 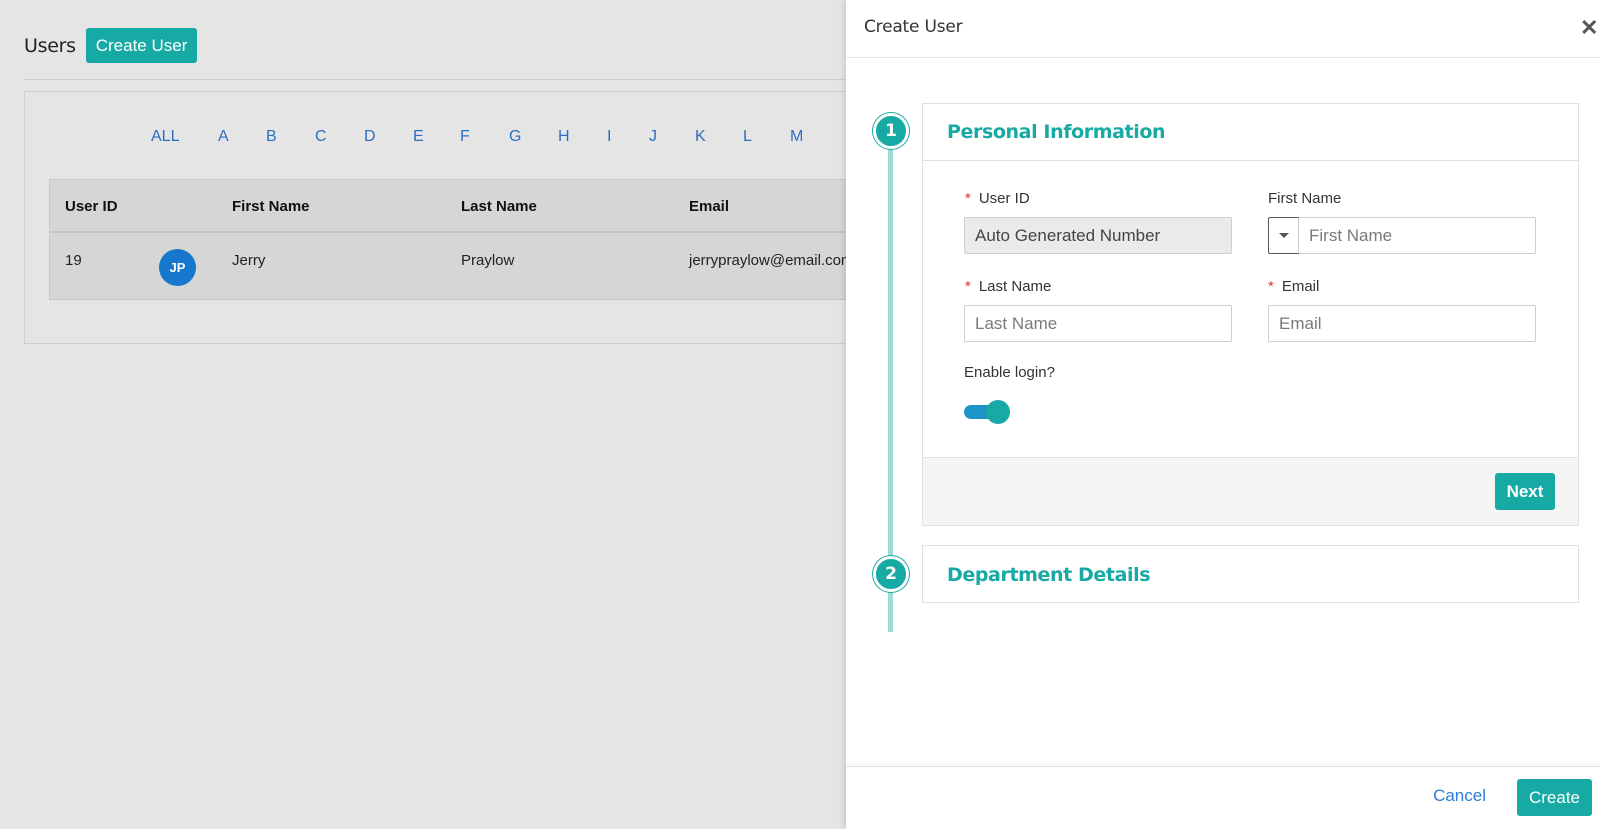 I want to click on alpha-filter-e: E, so click(x=418, y=137).